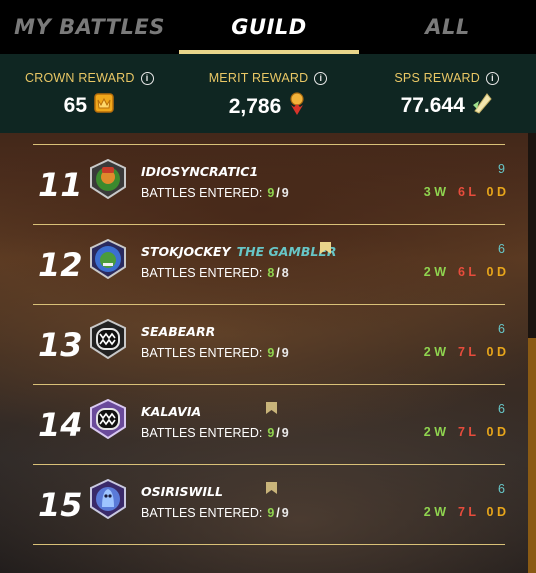  What do you see at coordinates (501, 169) in the screenshot?
I see `player-score: 9` at bounding box center [501, 169].